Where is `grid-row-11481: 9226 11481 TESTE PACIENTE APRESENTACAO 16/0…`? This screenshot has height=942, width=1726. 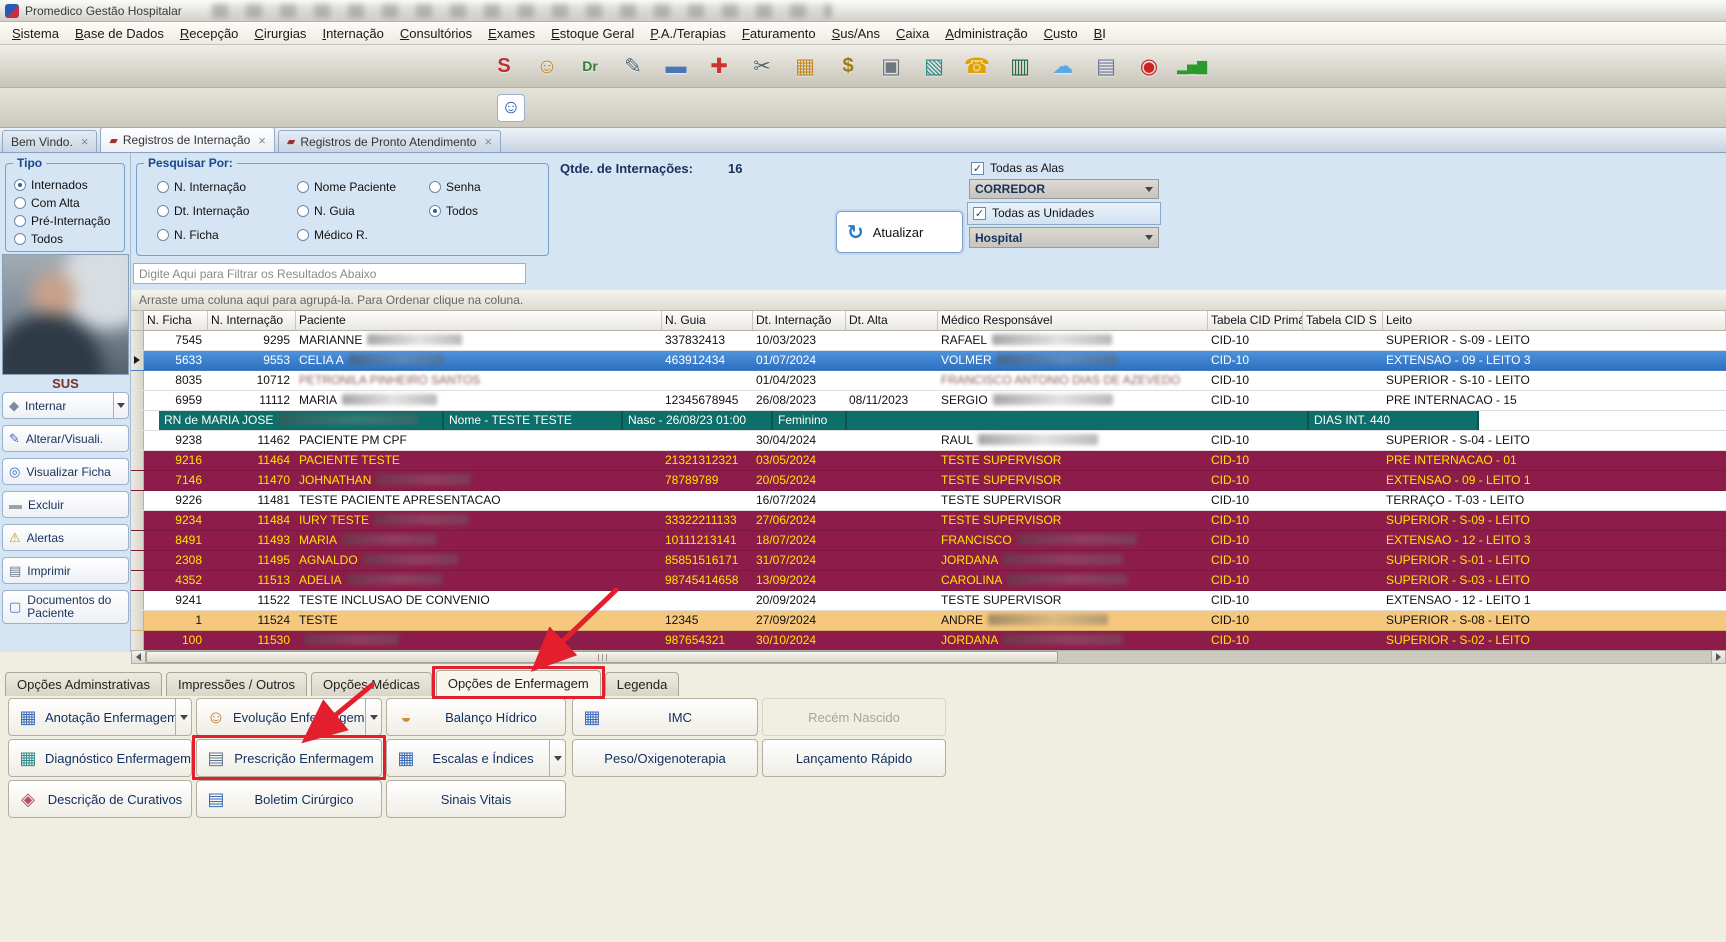
grid-row-11481: 9226 11481 TESTE PACIENTE APRESENTACAO 16/0… is located at coordinates (928, 501).